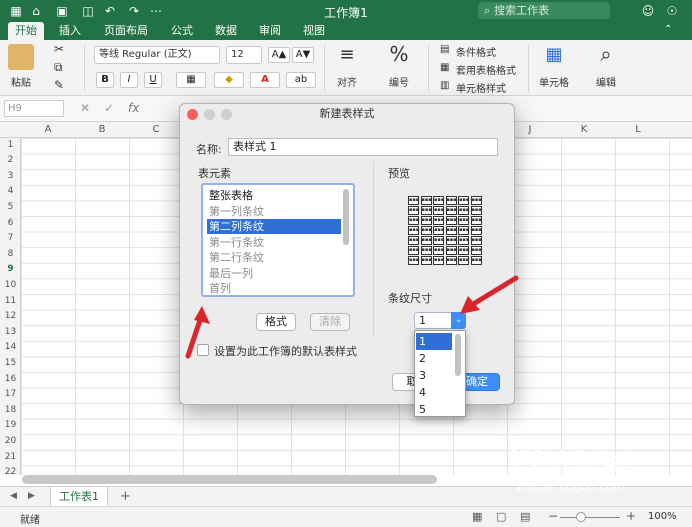 This screenshot has width=692, height=527. What do you see at coordinates (10, 285) in the screenshot?
I see `row-header: 10` at bounding box center [10, 285].